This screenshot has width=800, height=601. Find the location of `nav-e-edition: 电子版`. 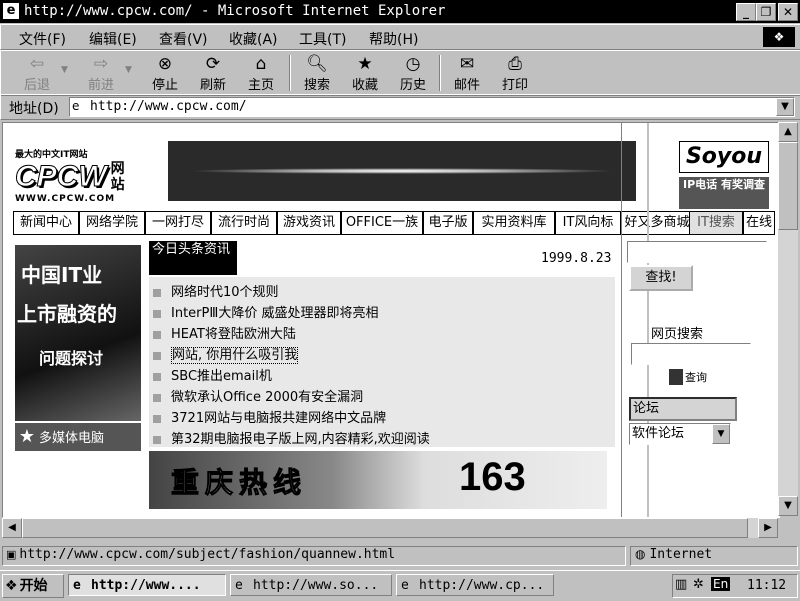

nav-e-edition: 电子版 is located at coordinates (448, 223).